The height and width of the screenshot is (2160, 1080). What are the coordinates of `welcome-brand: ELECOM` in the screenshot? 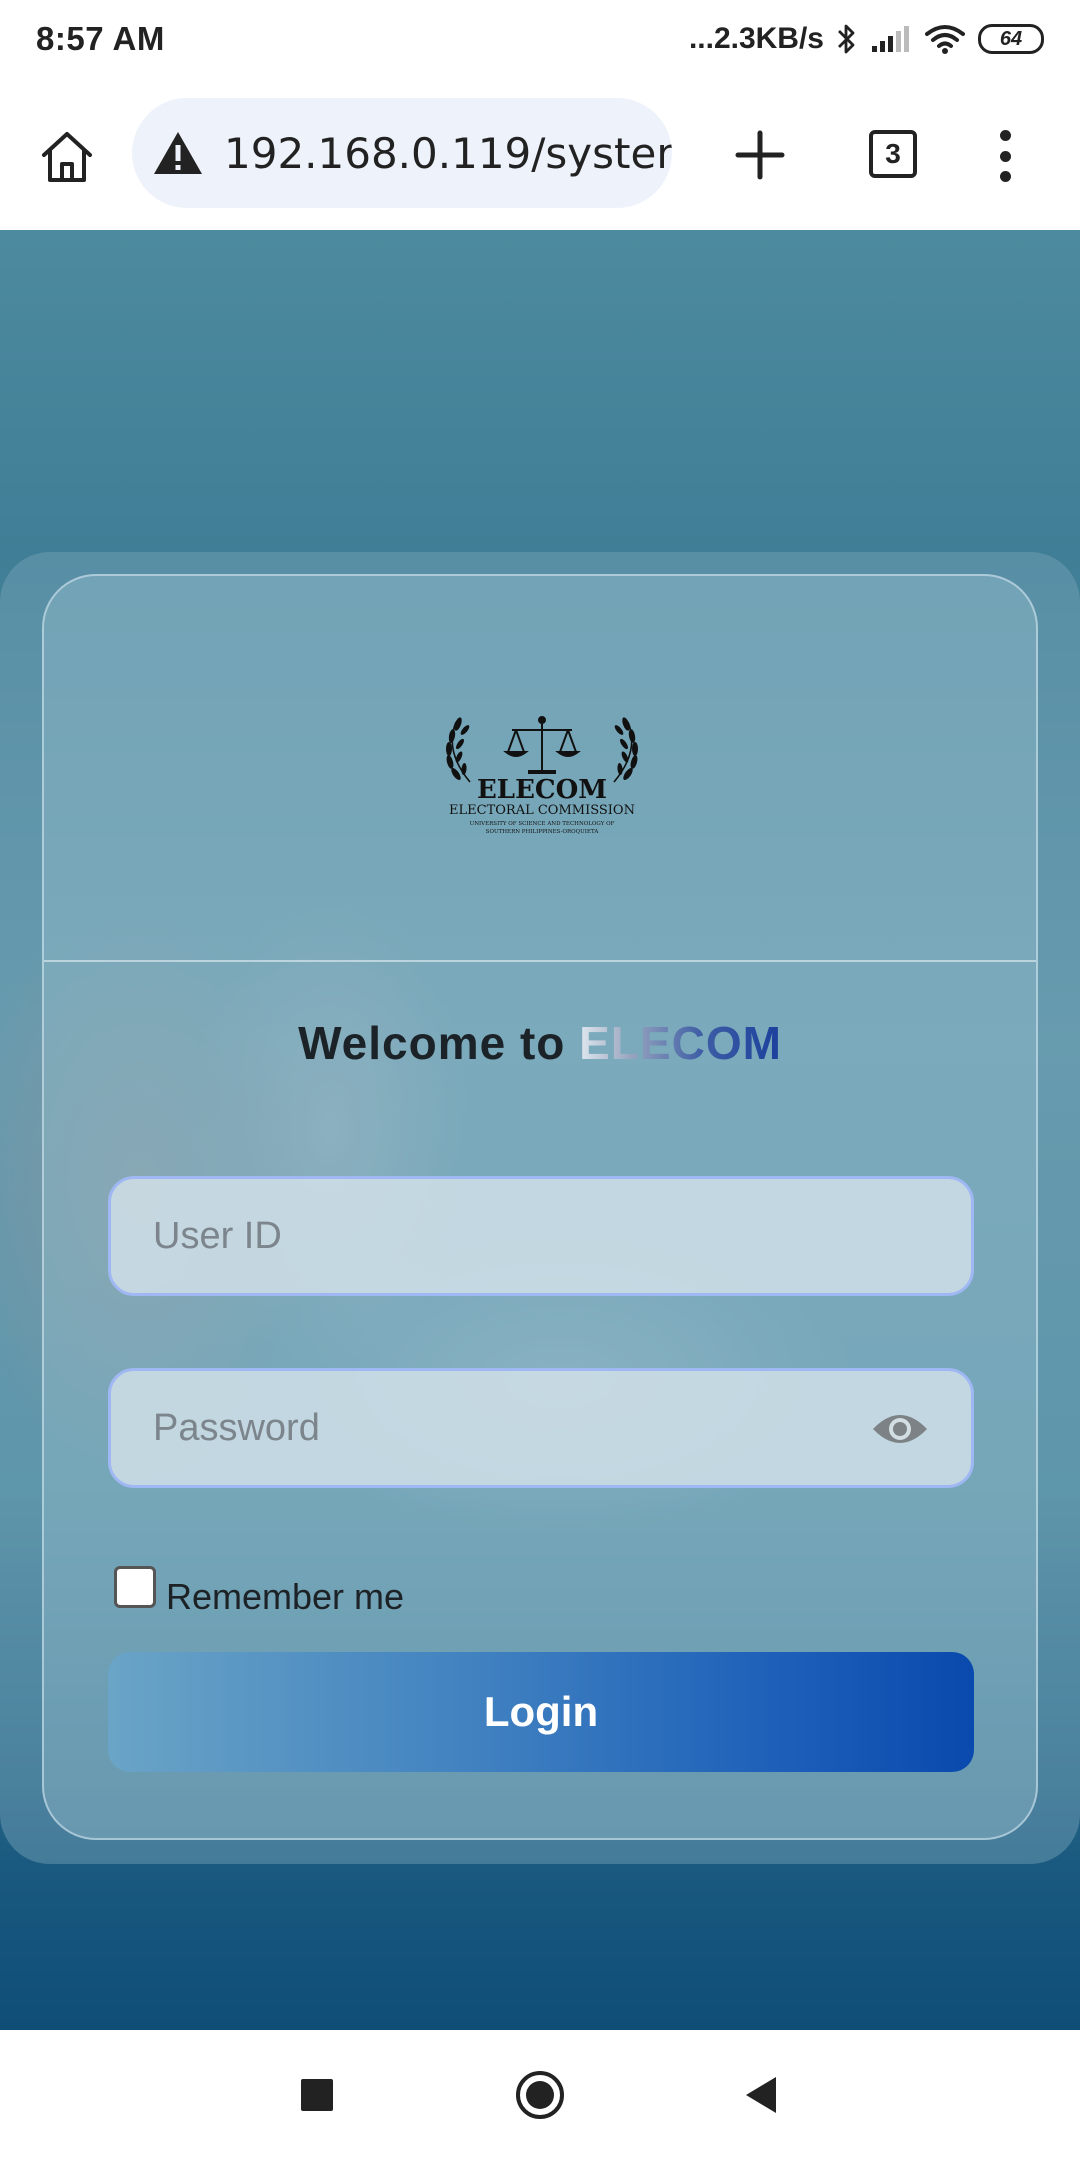 It's located at (680, 1043).